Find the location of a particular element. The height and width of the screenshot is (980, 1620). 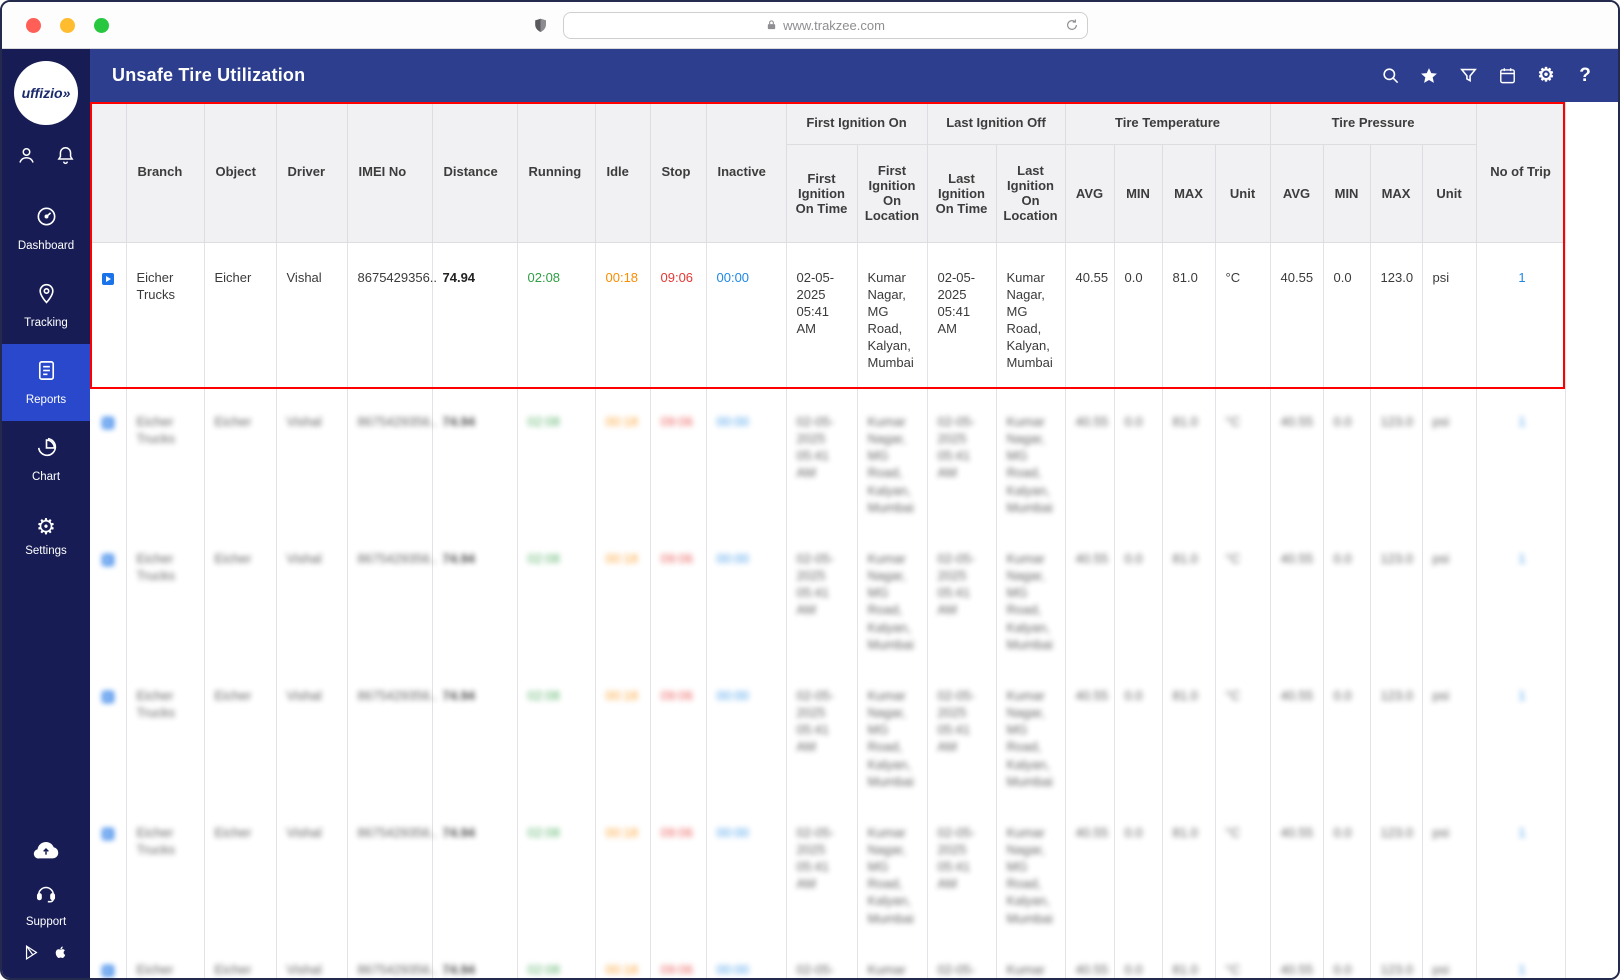

sidebar-item-label: Reports is located at coordinates (46, 400).